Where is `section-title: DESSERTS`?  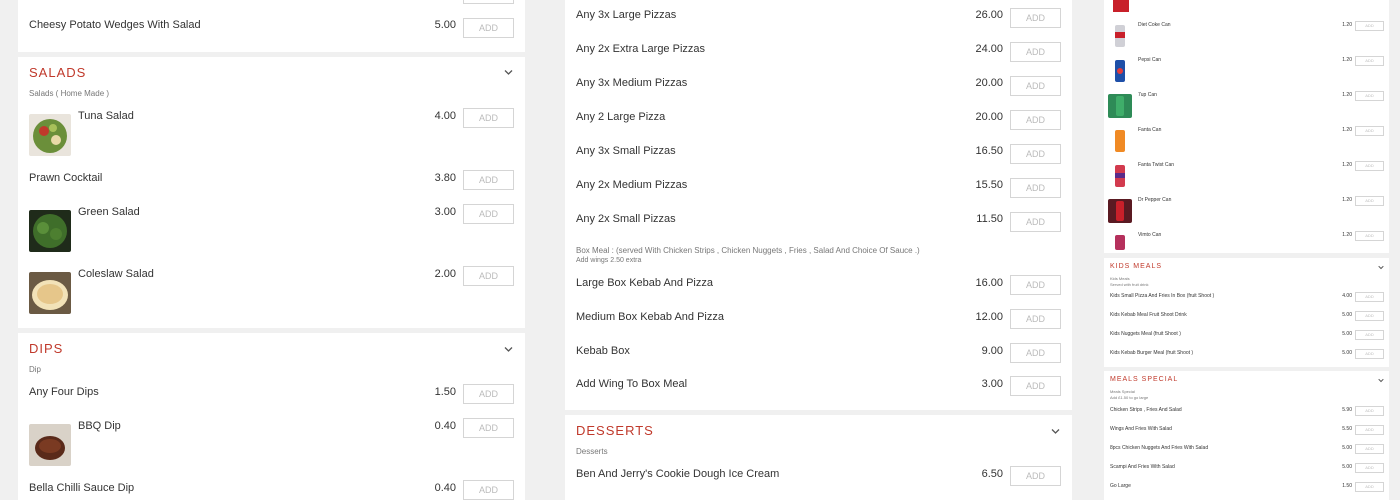 section-title: DESSERTS is located at coordinates (615, 430).